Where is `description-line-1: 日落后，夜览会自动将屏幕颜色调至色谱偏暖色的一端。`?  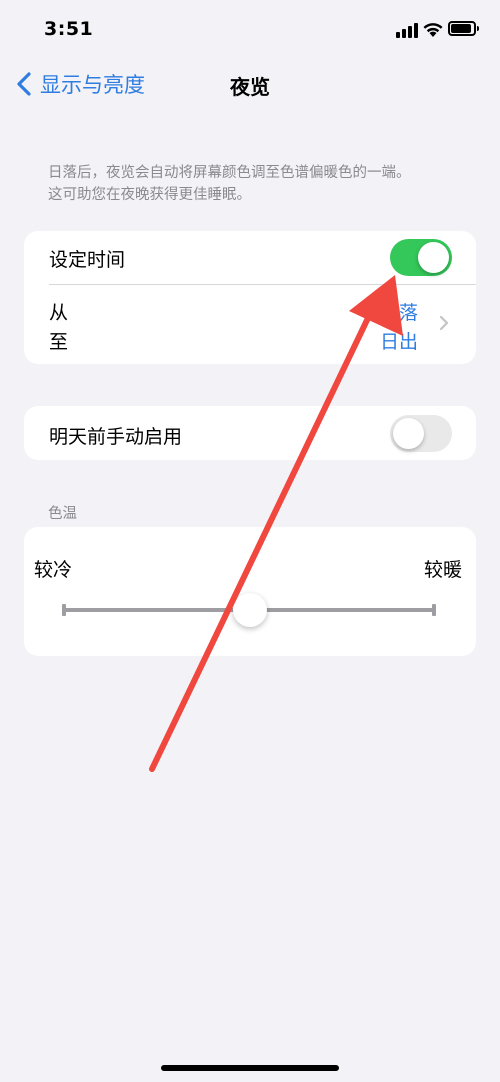 description-line-1: 日落后，夜览会自动将屏幕颜色调至色谱偏暖色的一端。 is located at coordinates (229, 173).